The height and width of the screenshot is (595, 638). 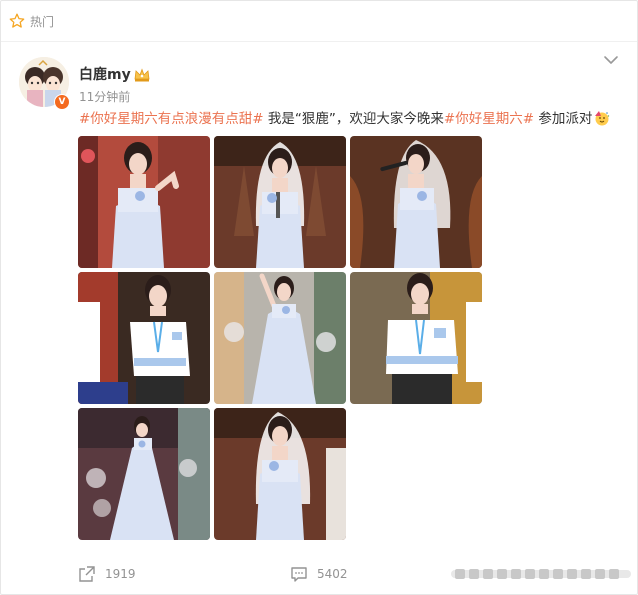 What do you see at coordinates (17, 20) in the screenshot?
I see `star-icon` at bounding box center [17, 20].